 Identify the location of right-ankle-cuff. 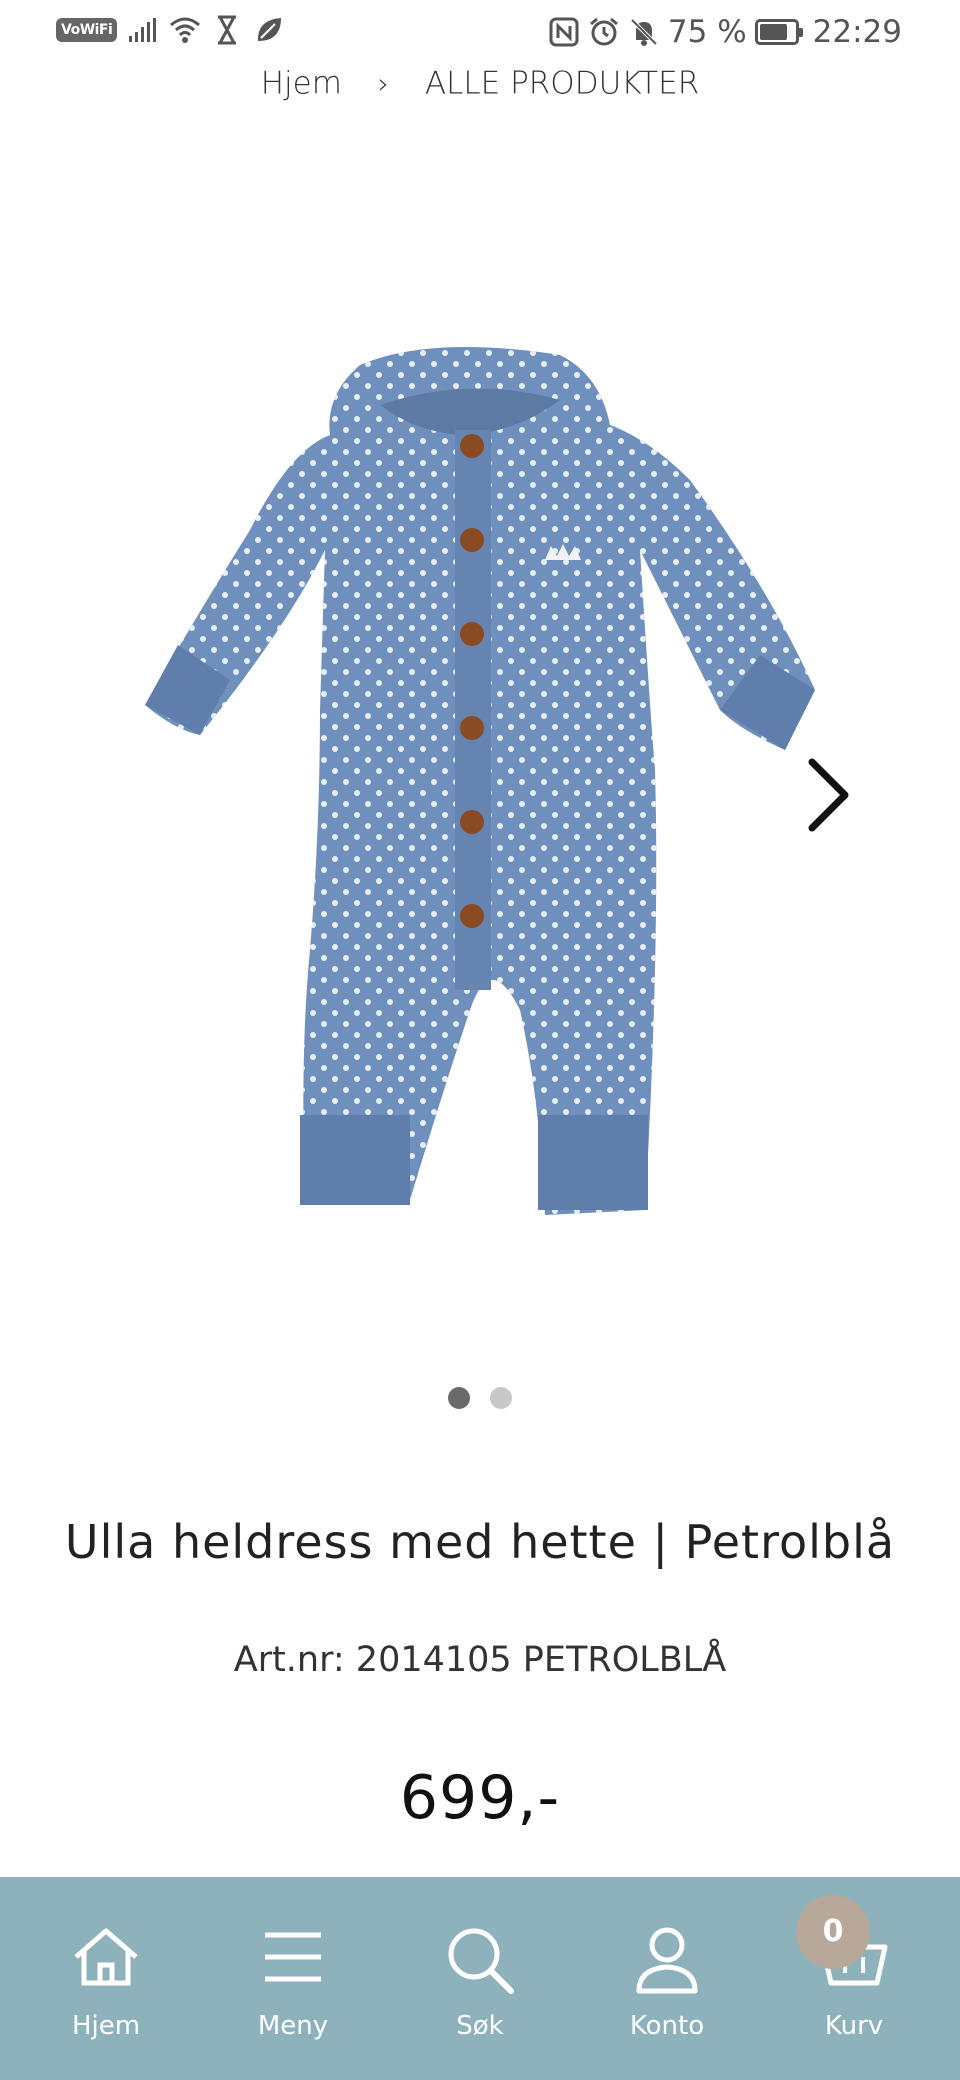
(593, 1162).